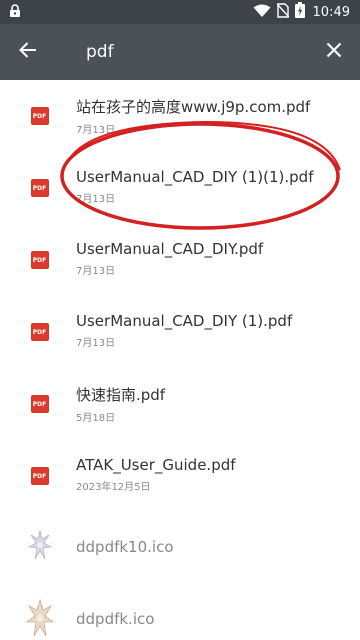 Image resolution: width=360 pixels, height=640 pixels. I want to click on list-item: PDF 快速指南.pdf 5月18日, so click(180, 404).